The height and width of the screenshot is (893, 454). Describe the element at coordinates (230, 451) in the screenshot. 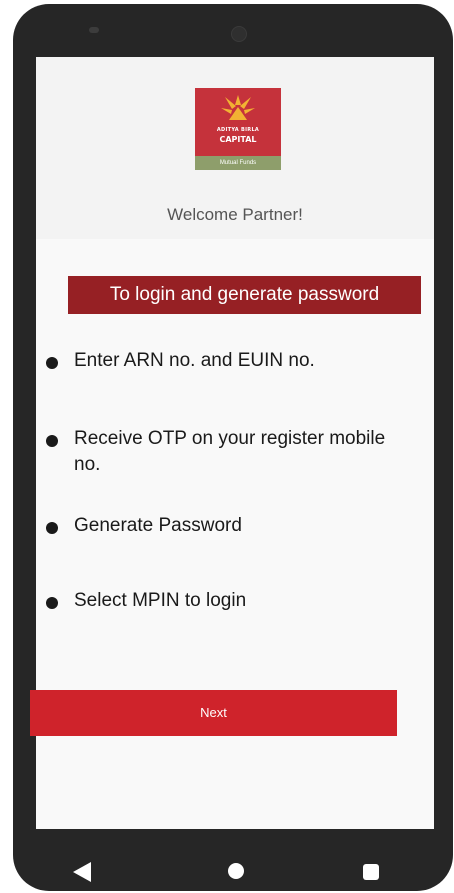

I see `step-text: Receive OTP on your register mobile no.` at that location.